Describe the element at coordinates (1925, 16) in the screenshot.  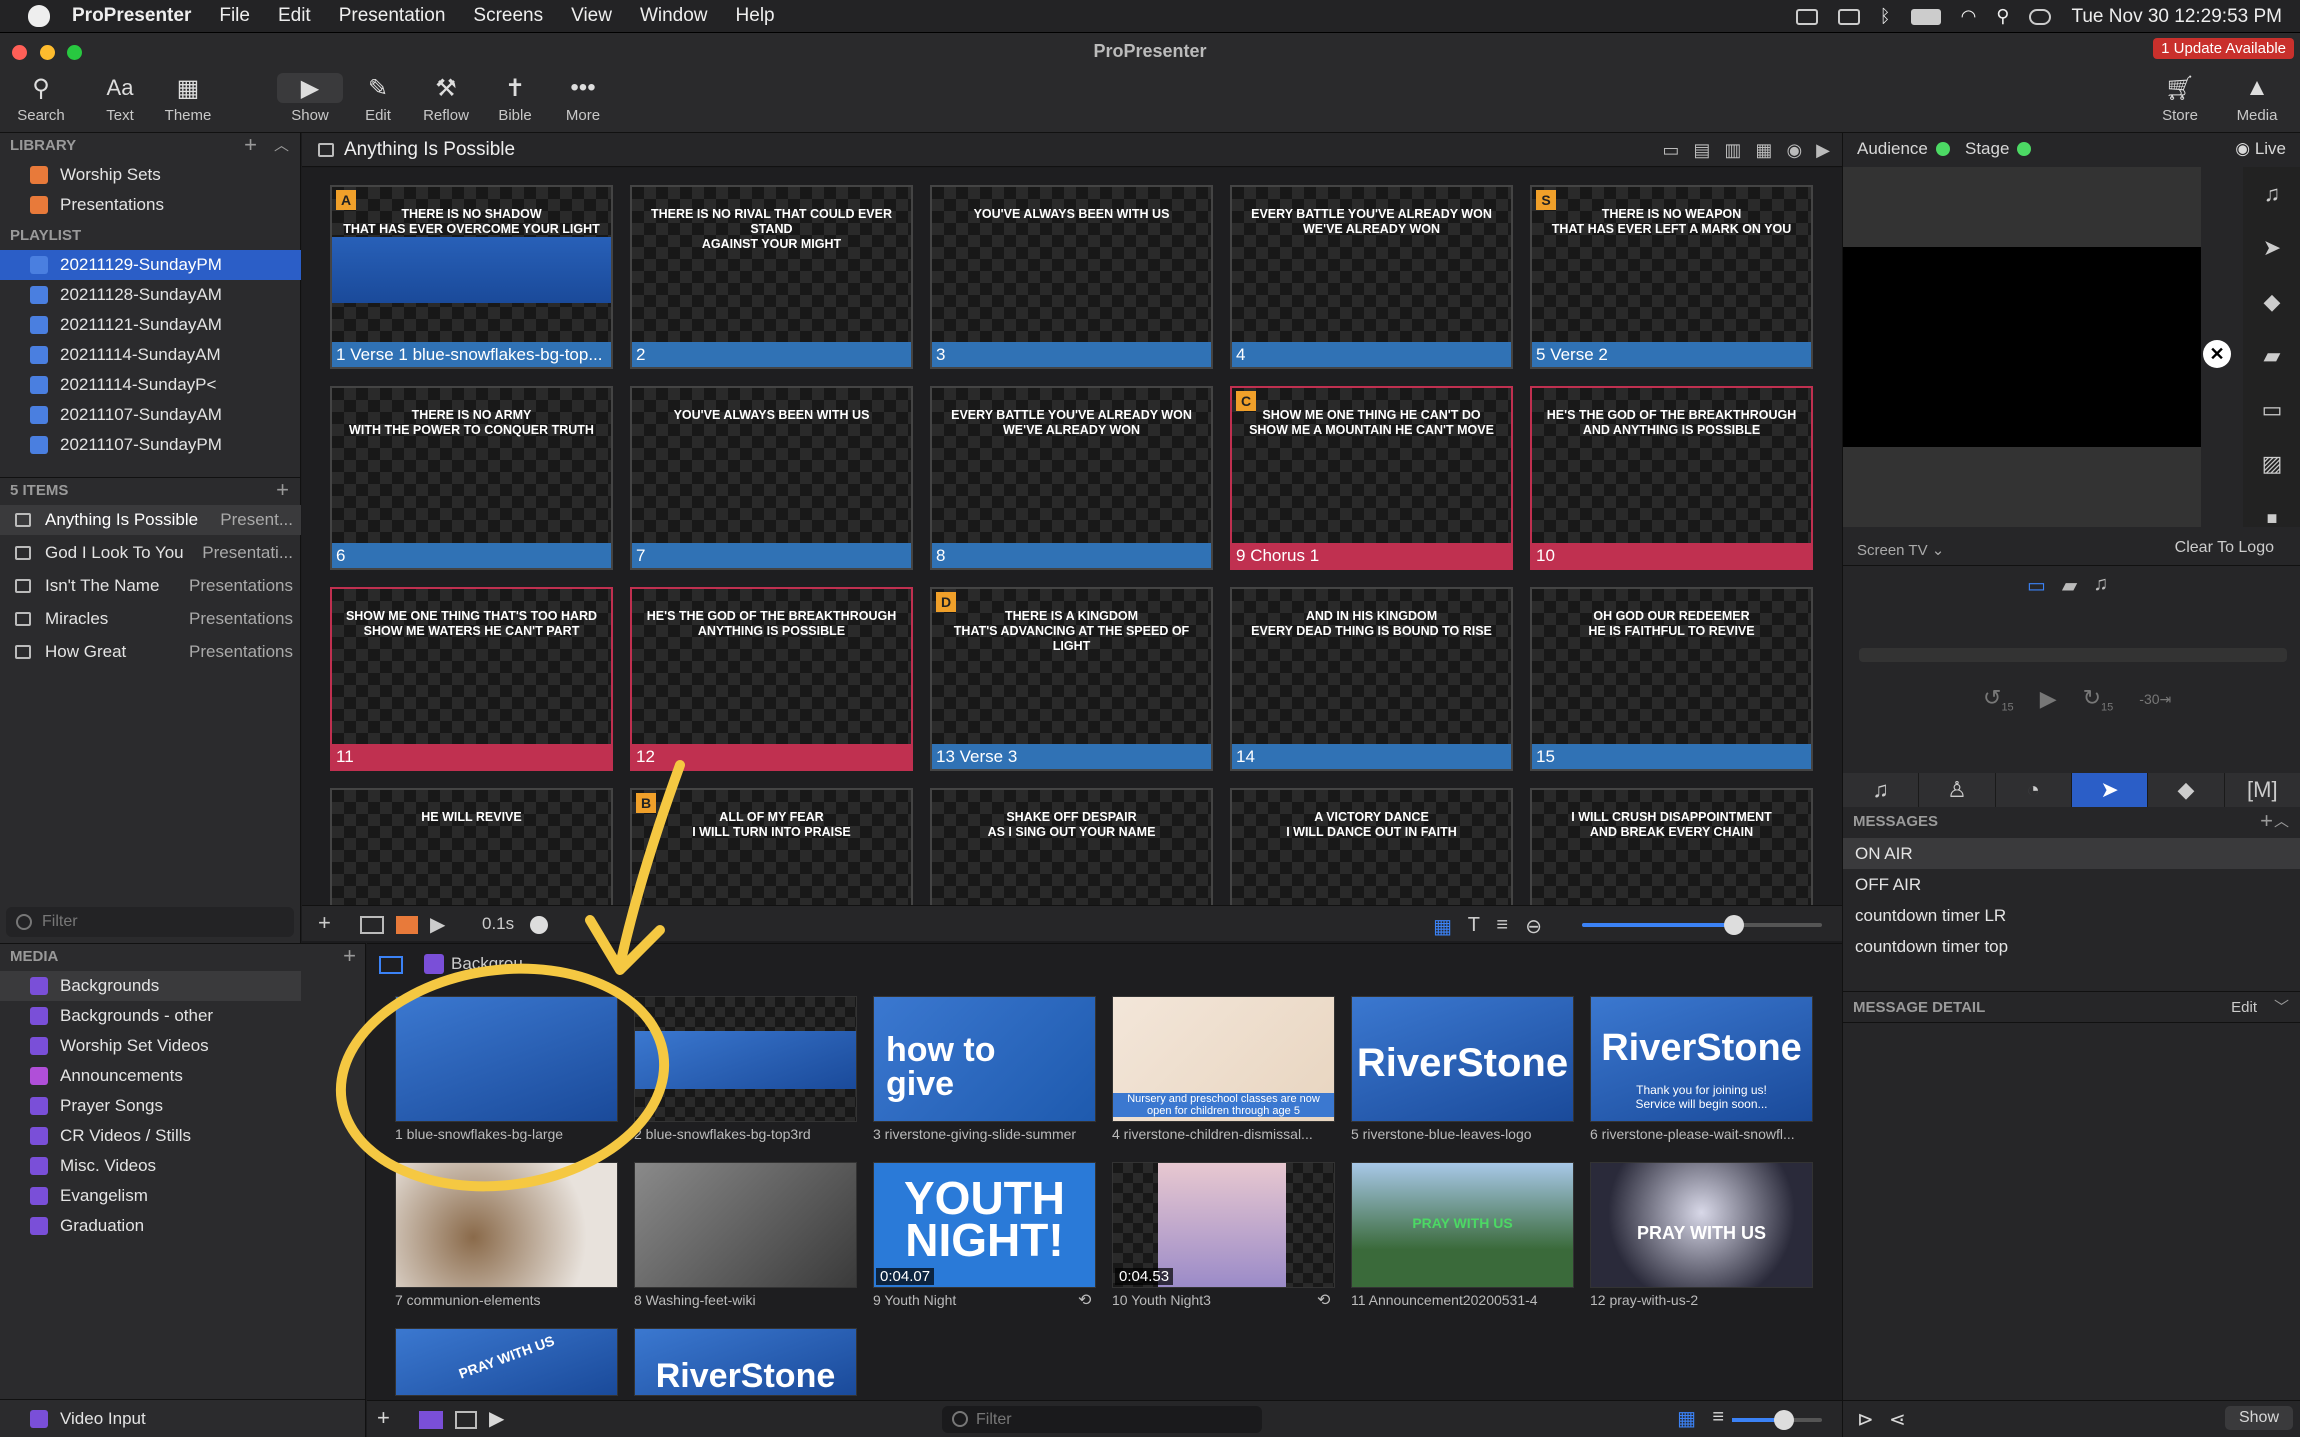
I see `battery-icon` at that location.